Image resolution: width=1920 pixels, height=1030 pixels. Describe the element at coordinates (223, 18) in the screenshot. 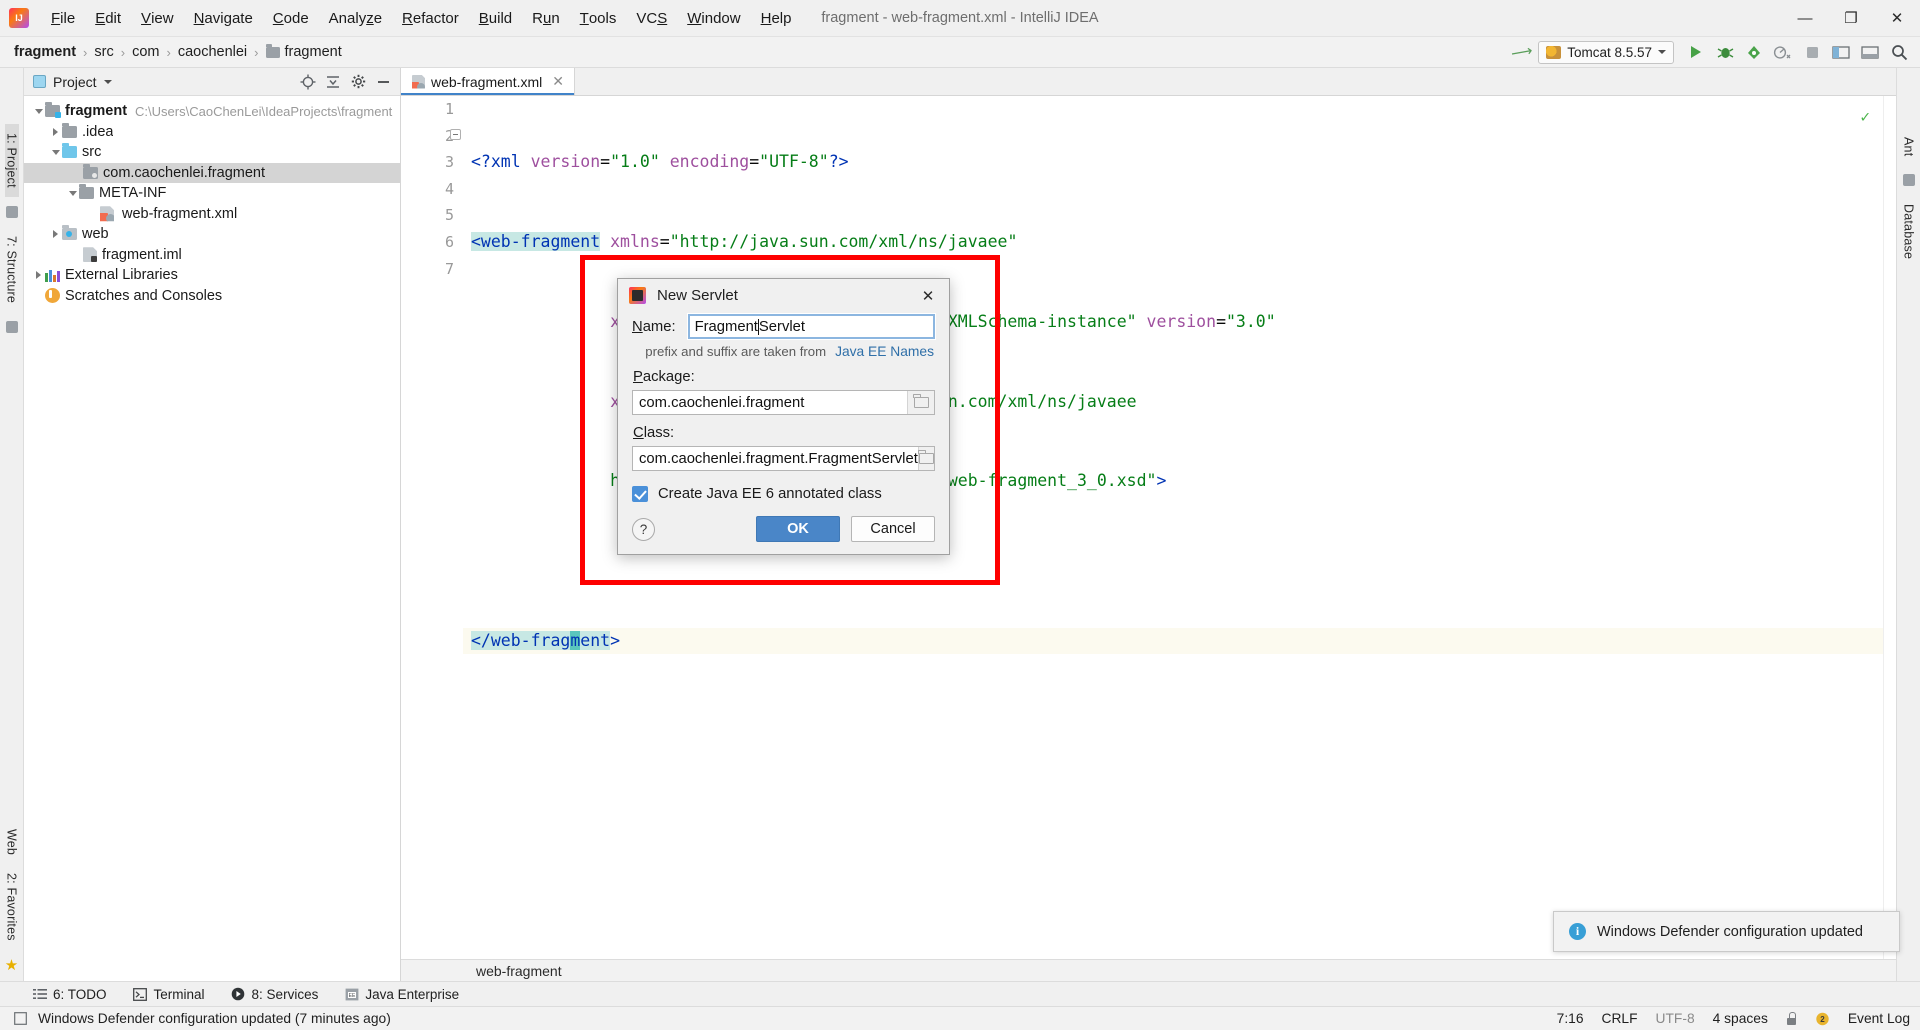

I see `menu-navigate: Navigate` at that location.